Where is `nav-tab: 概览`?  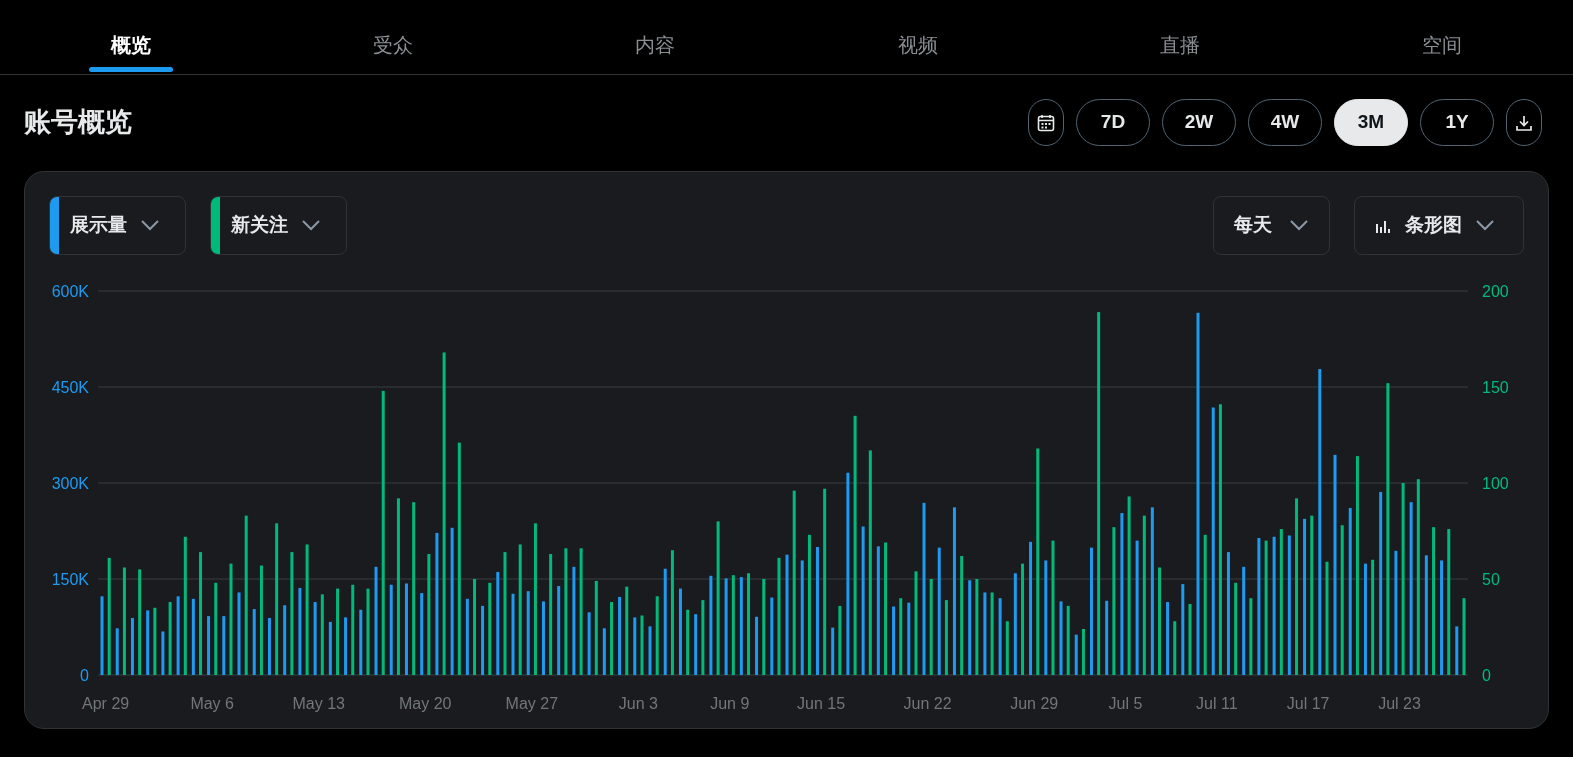 nav-tab: 概览 is located at coordinates (131, 37).